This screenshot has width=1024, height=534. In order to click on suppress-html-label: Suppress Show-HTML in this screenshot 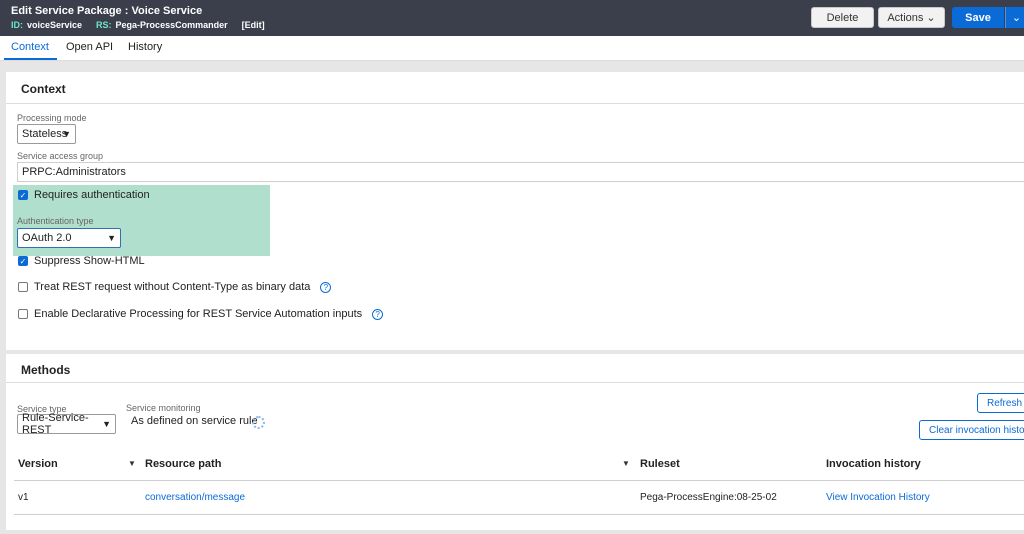, I will do `click(89, 261)`.